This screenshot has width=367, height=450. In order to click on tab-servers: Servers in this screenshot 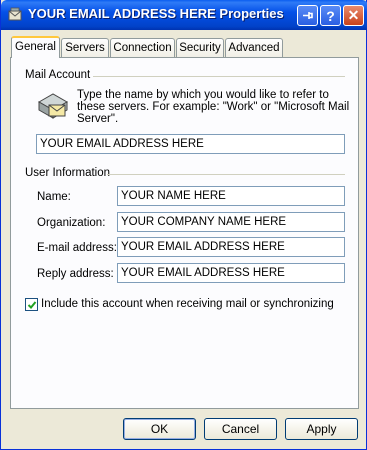, I will do `click(85, 47)`.